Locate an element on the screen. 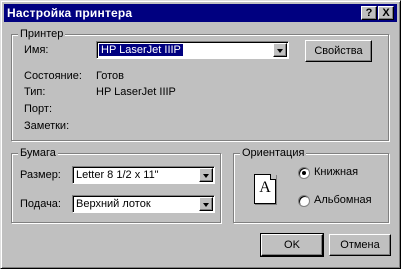 The height and width of the screenshot is (269, 401). orientation-group: Ориентация A Книжная Альбомная is located at coordinates (311, 184).